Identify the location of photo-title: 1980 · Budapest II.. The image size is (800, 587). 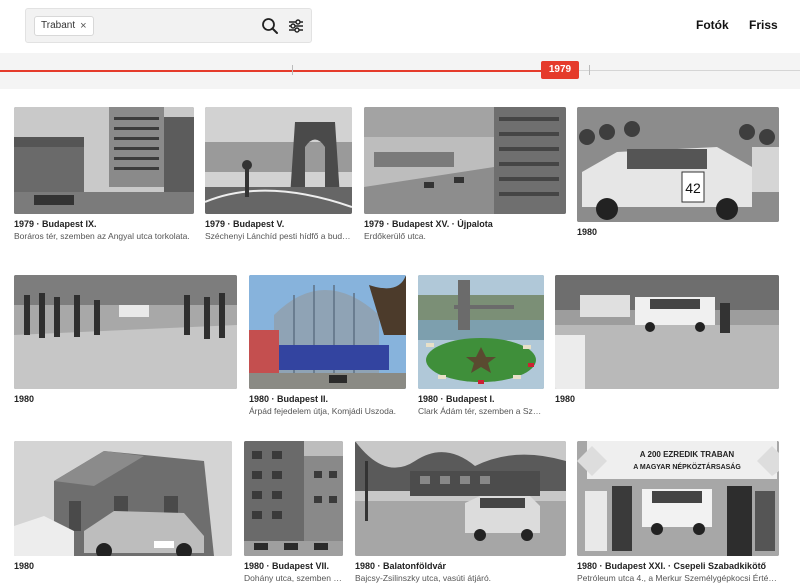
(289, 399).